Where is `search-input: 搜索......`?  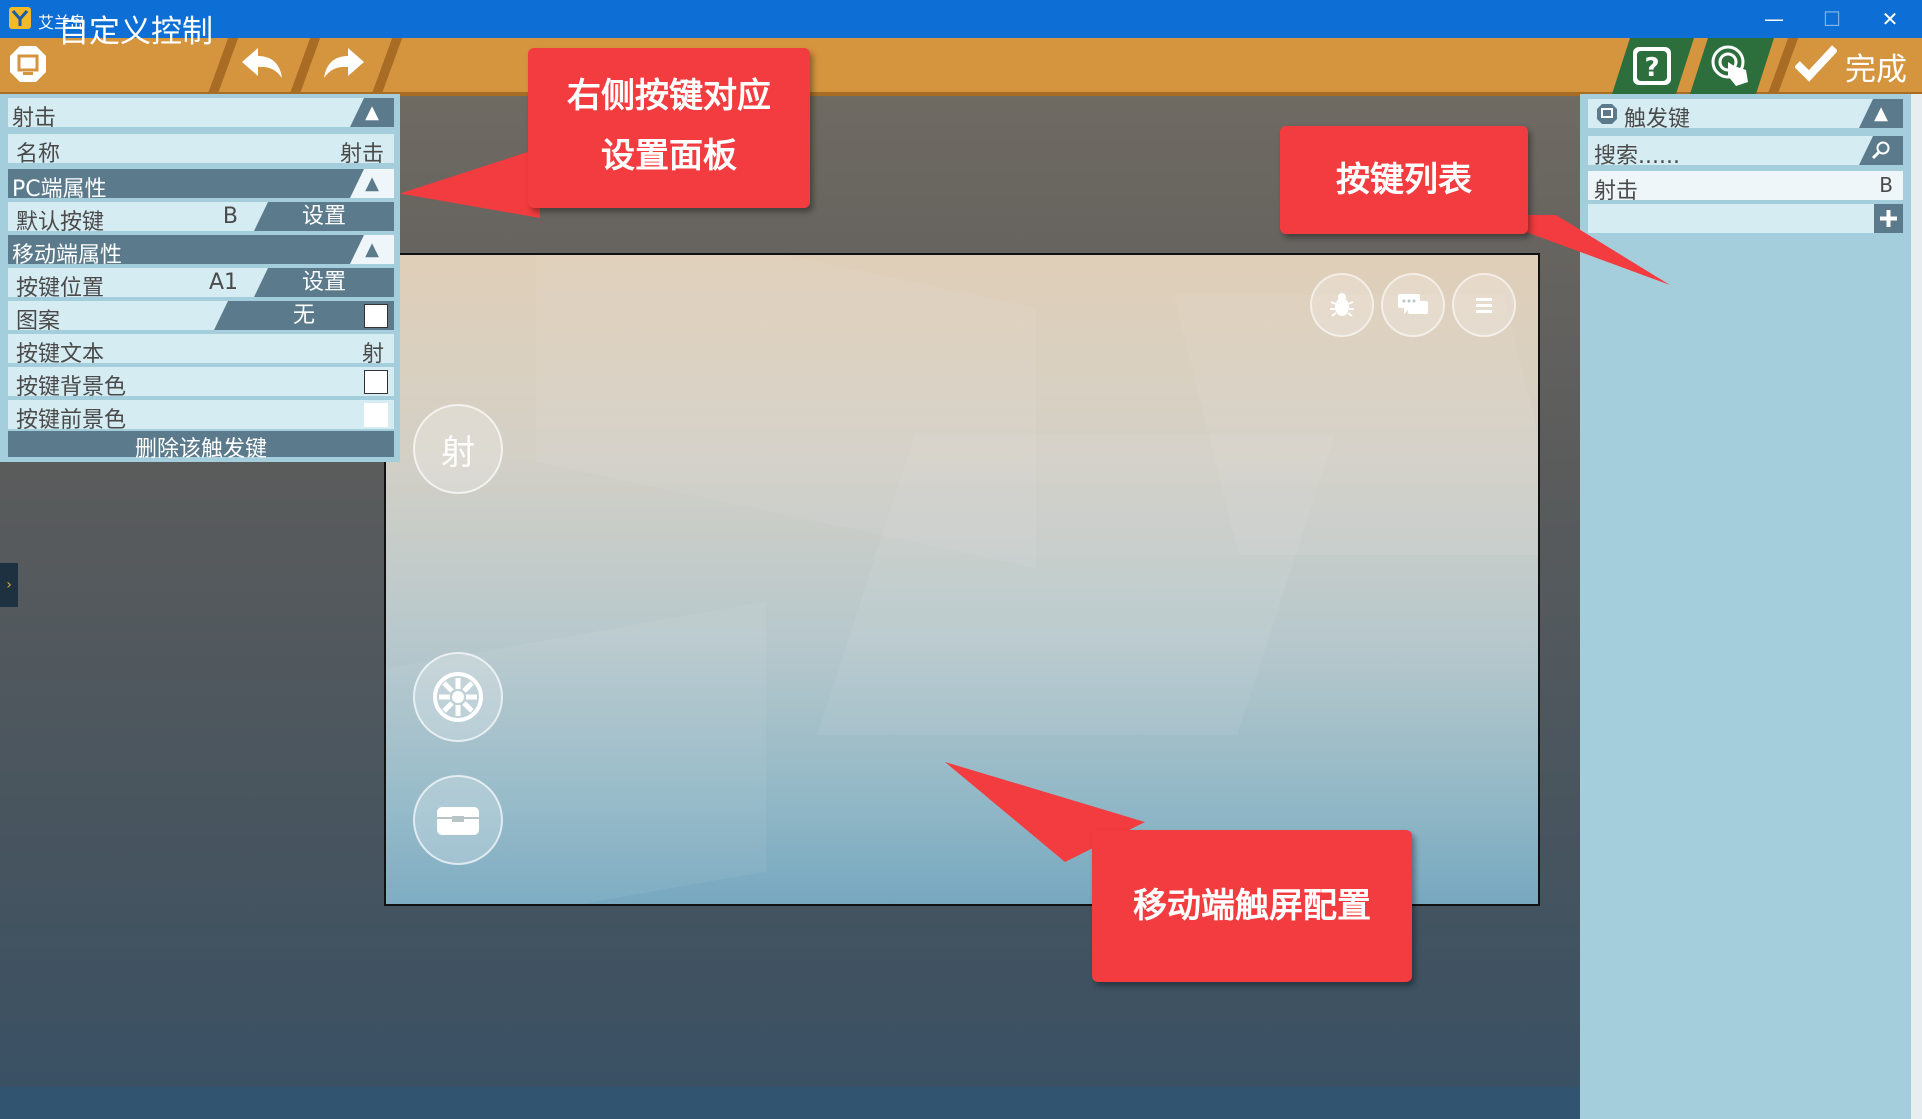 search-input: 搜索...... is located at coordinates (1637, 154).